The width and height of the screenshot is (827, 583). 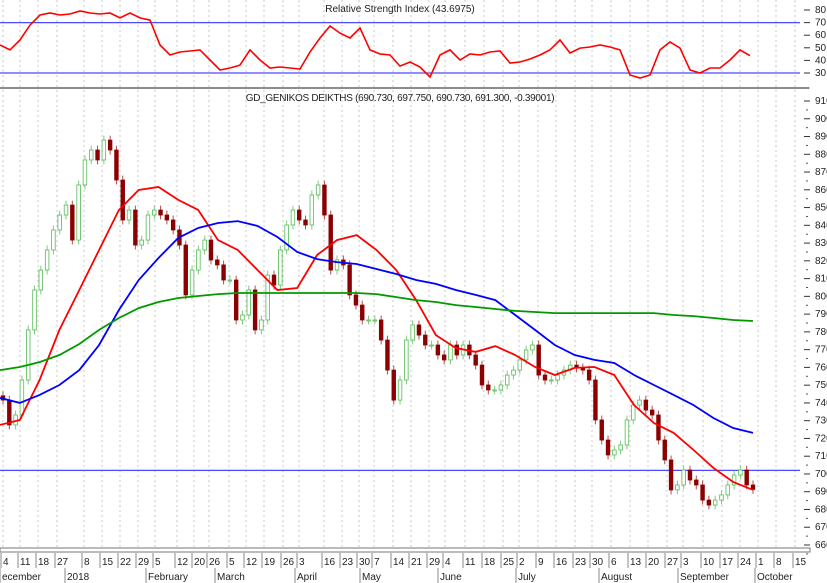 I want to click on date-tick-label: 30, so click(x=365, y=562).